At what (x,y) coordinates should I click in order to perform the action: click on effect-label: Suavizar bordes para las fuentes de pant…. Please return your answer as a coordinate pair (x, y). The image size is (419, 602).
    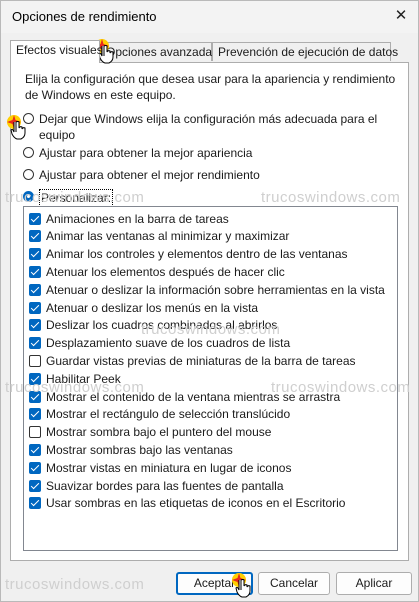
    Looking at the image, I should click on (165, 485).